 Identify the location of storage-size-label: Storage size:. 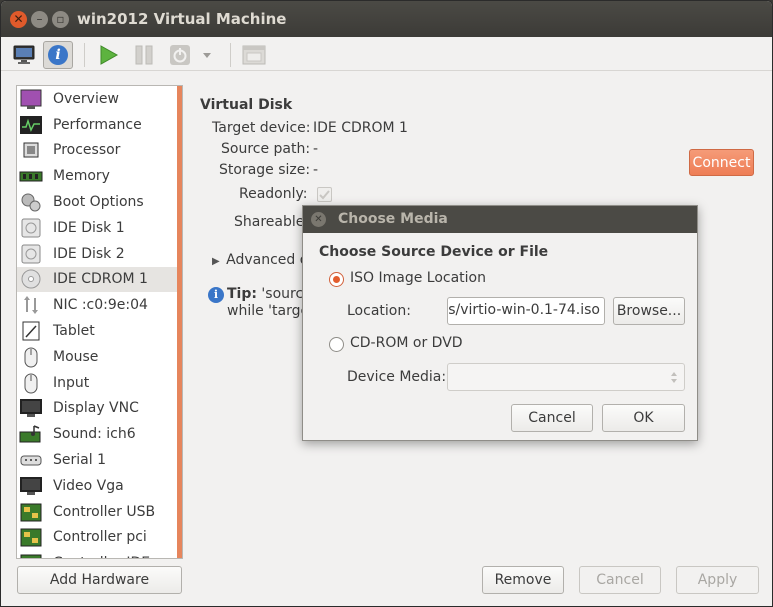
(265, 170).